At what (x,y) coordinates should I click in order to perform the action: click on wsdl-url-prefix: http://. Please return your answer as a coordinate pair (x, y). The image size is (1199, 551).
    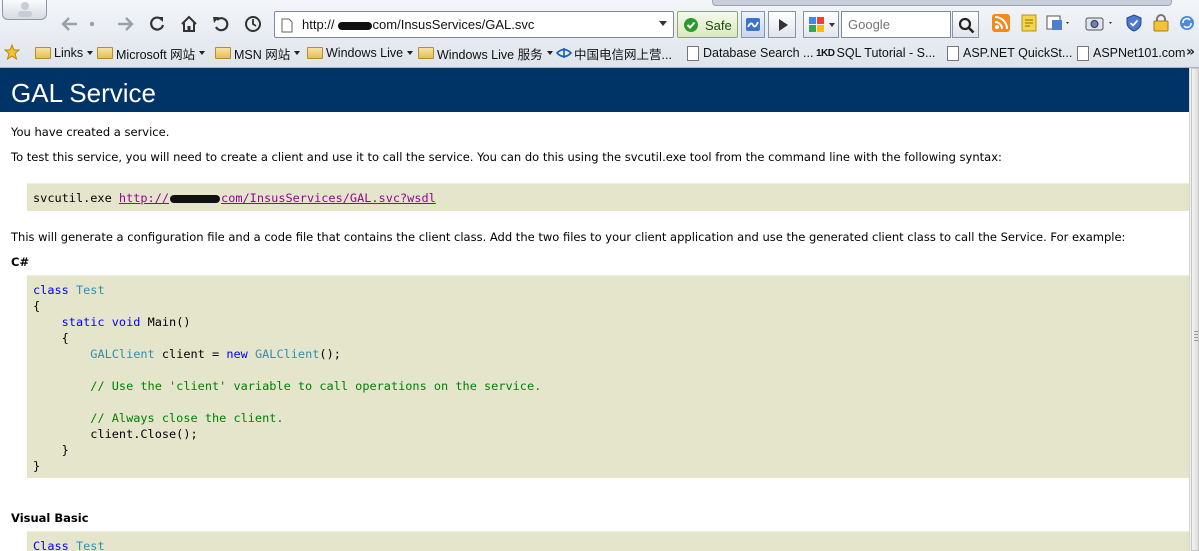
    Looking at the image, I should click on (144, 198).